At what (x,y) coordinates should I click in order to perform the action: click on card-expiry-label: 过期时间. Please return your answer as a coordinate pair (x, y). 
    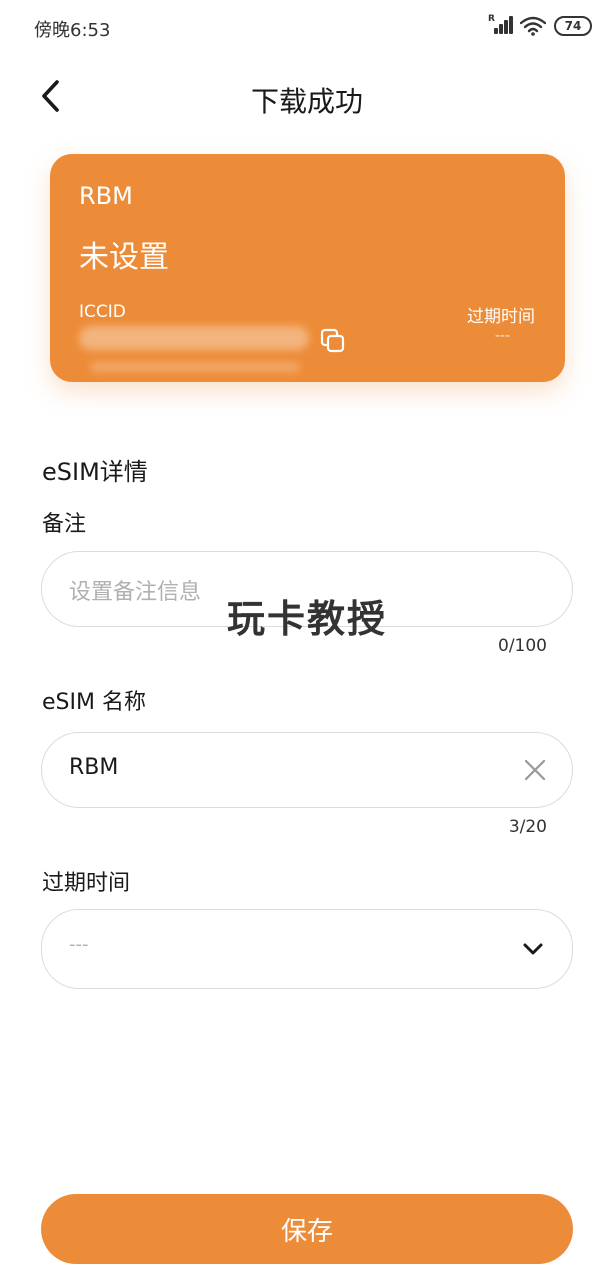
    Looking at the image, I should click on (501, 317).